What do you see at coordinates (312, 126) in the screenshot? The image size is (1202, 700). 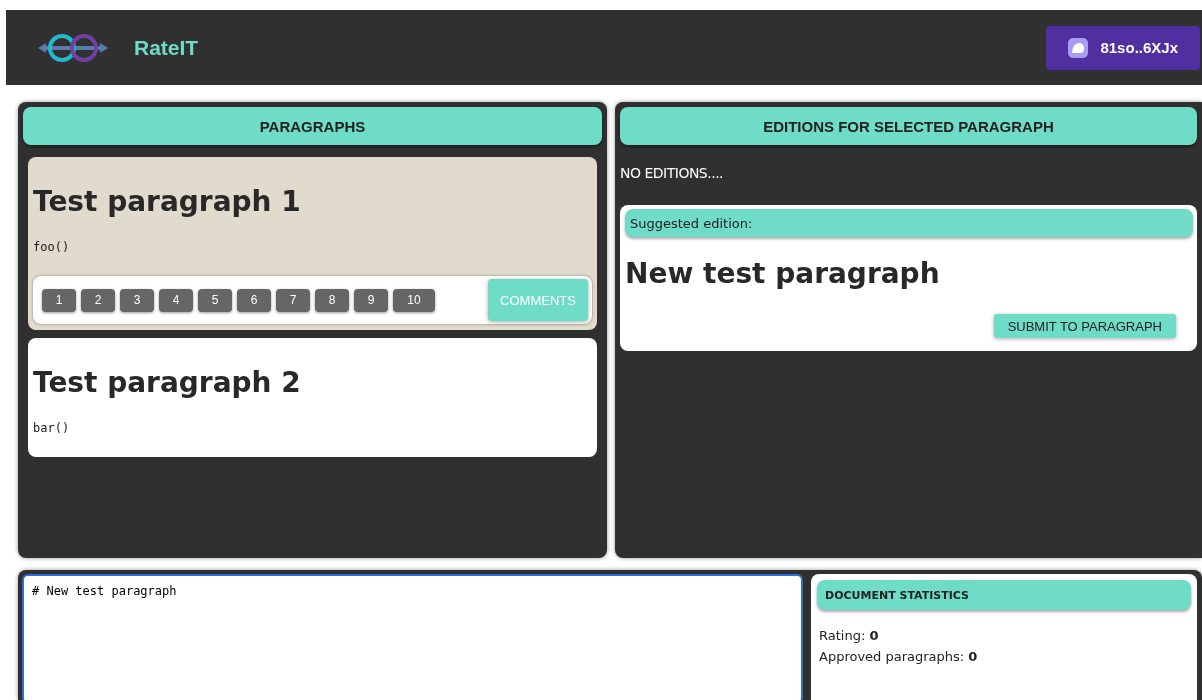 I see `panel-header: PARAGRAPHS` at bounding box center [312, 126].